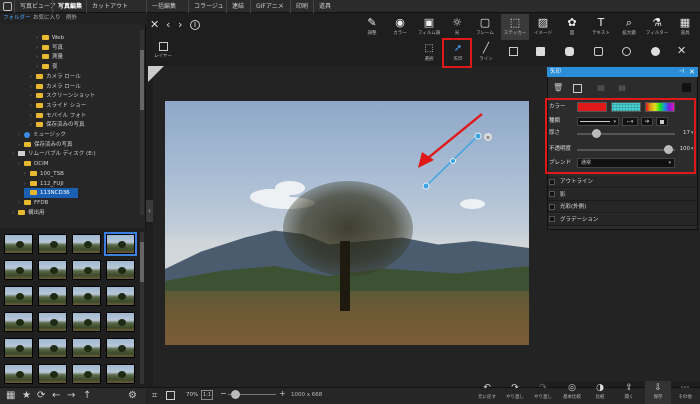 Image resolution: width=700 pixels, height=404 pixels. Describe the element at coordinates (692, 72) in the screenshot. I see `panel-close-icon: ✕` at that location.